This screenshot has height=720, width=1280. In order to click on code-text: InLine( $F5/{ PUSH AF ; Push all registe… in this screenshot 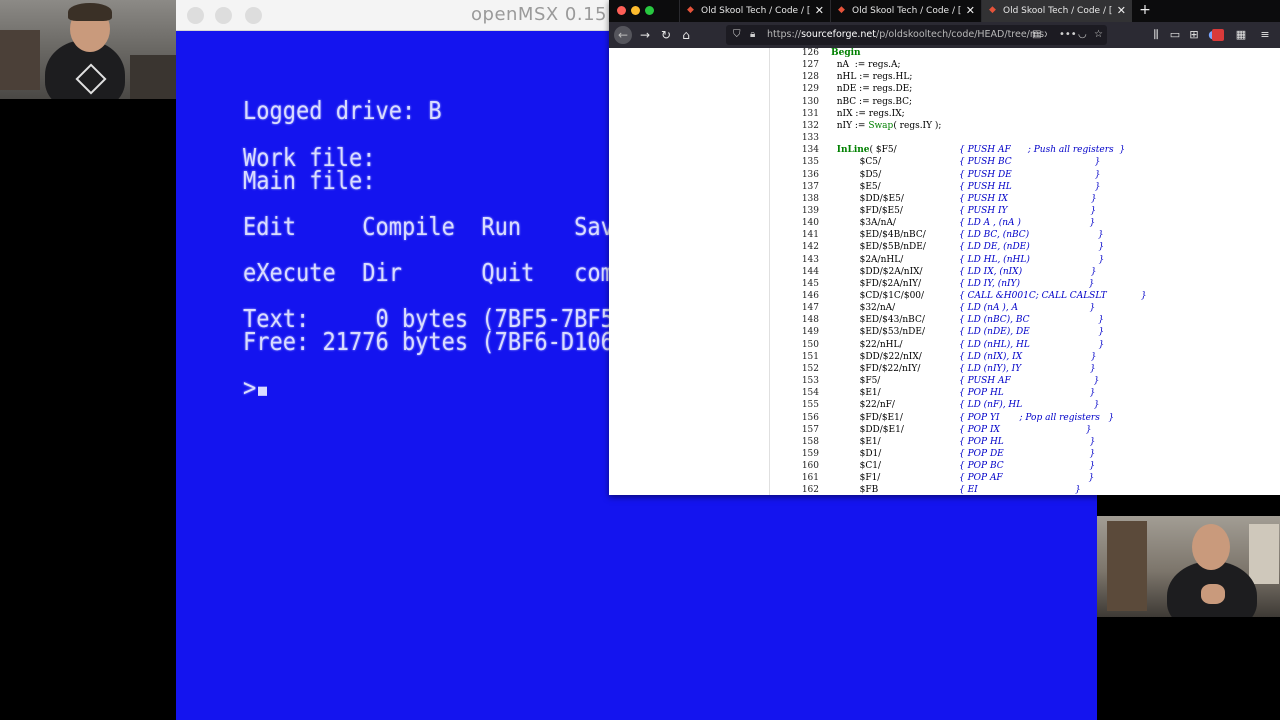, I will do `click(981, 150)`.